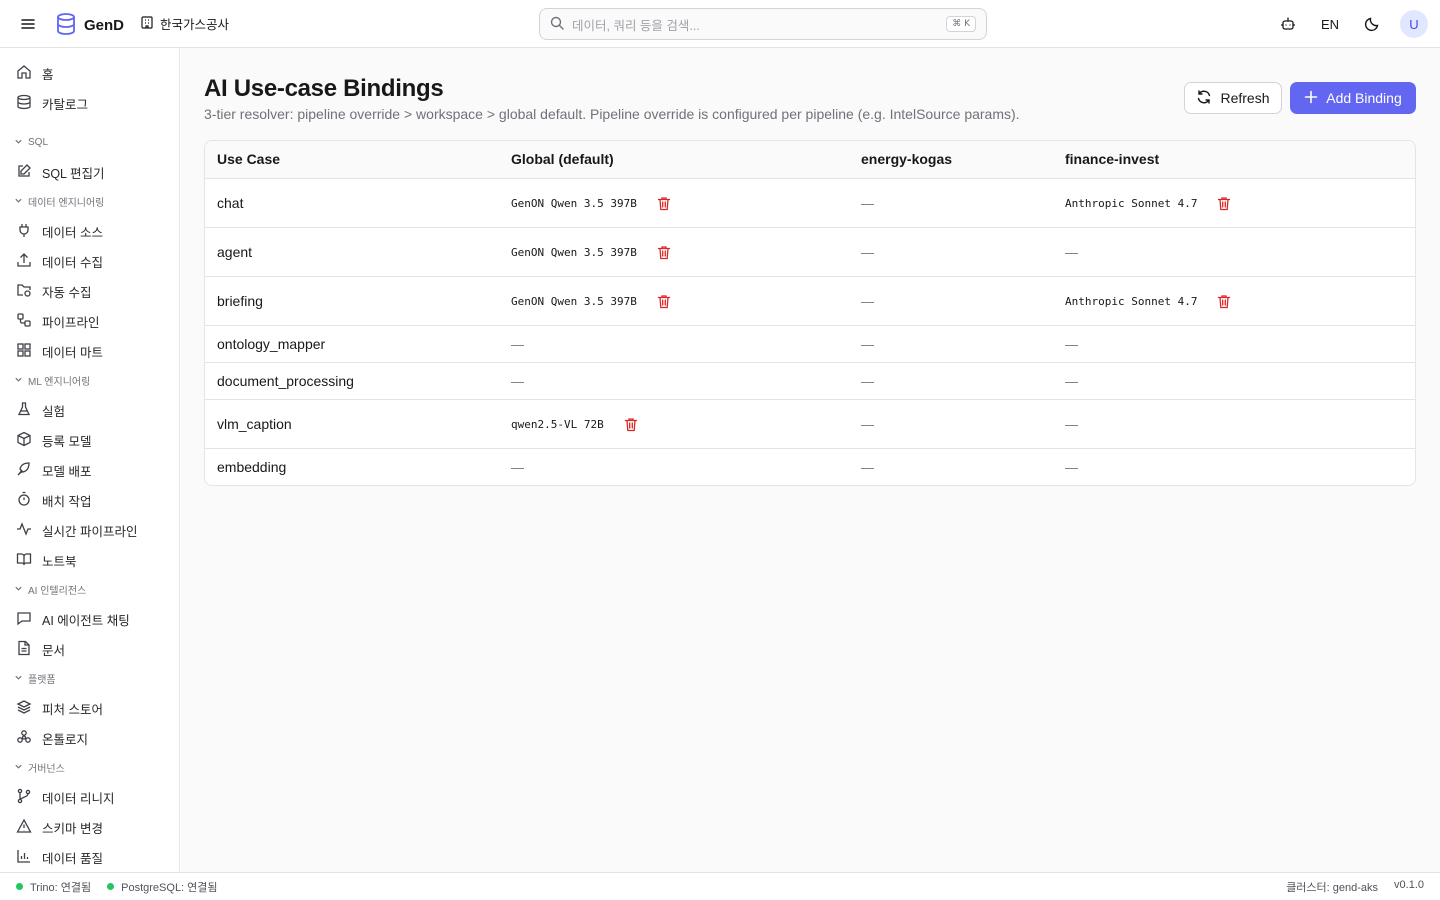  What do you see at coordinates (54, 650) in the screenshot?
I see `sidebar-item-label: 문서` at bounding box center [54, 650].